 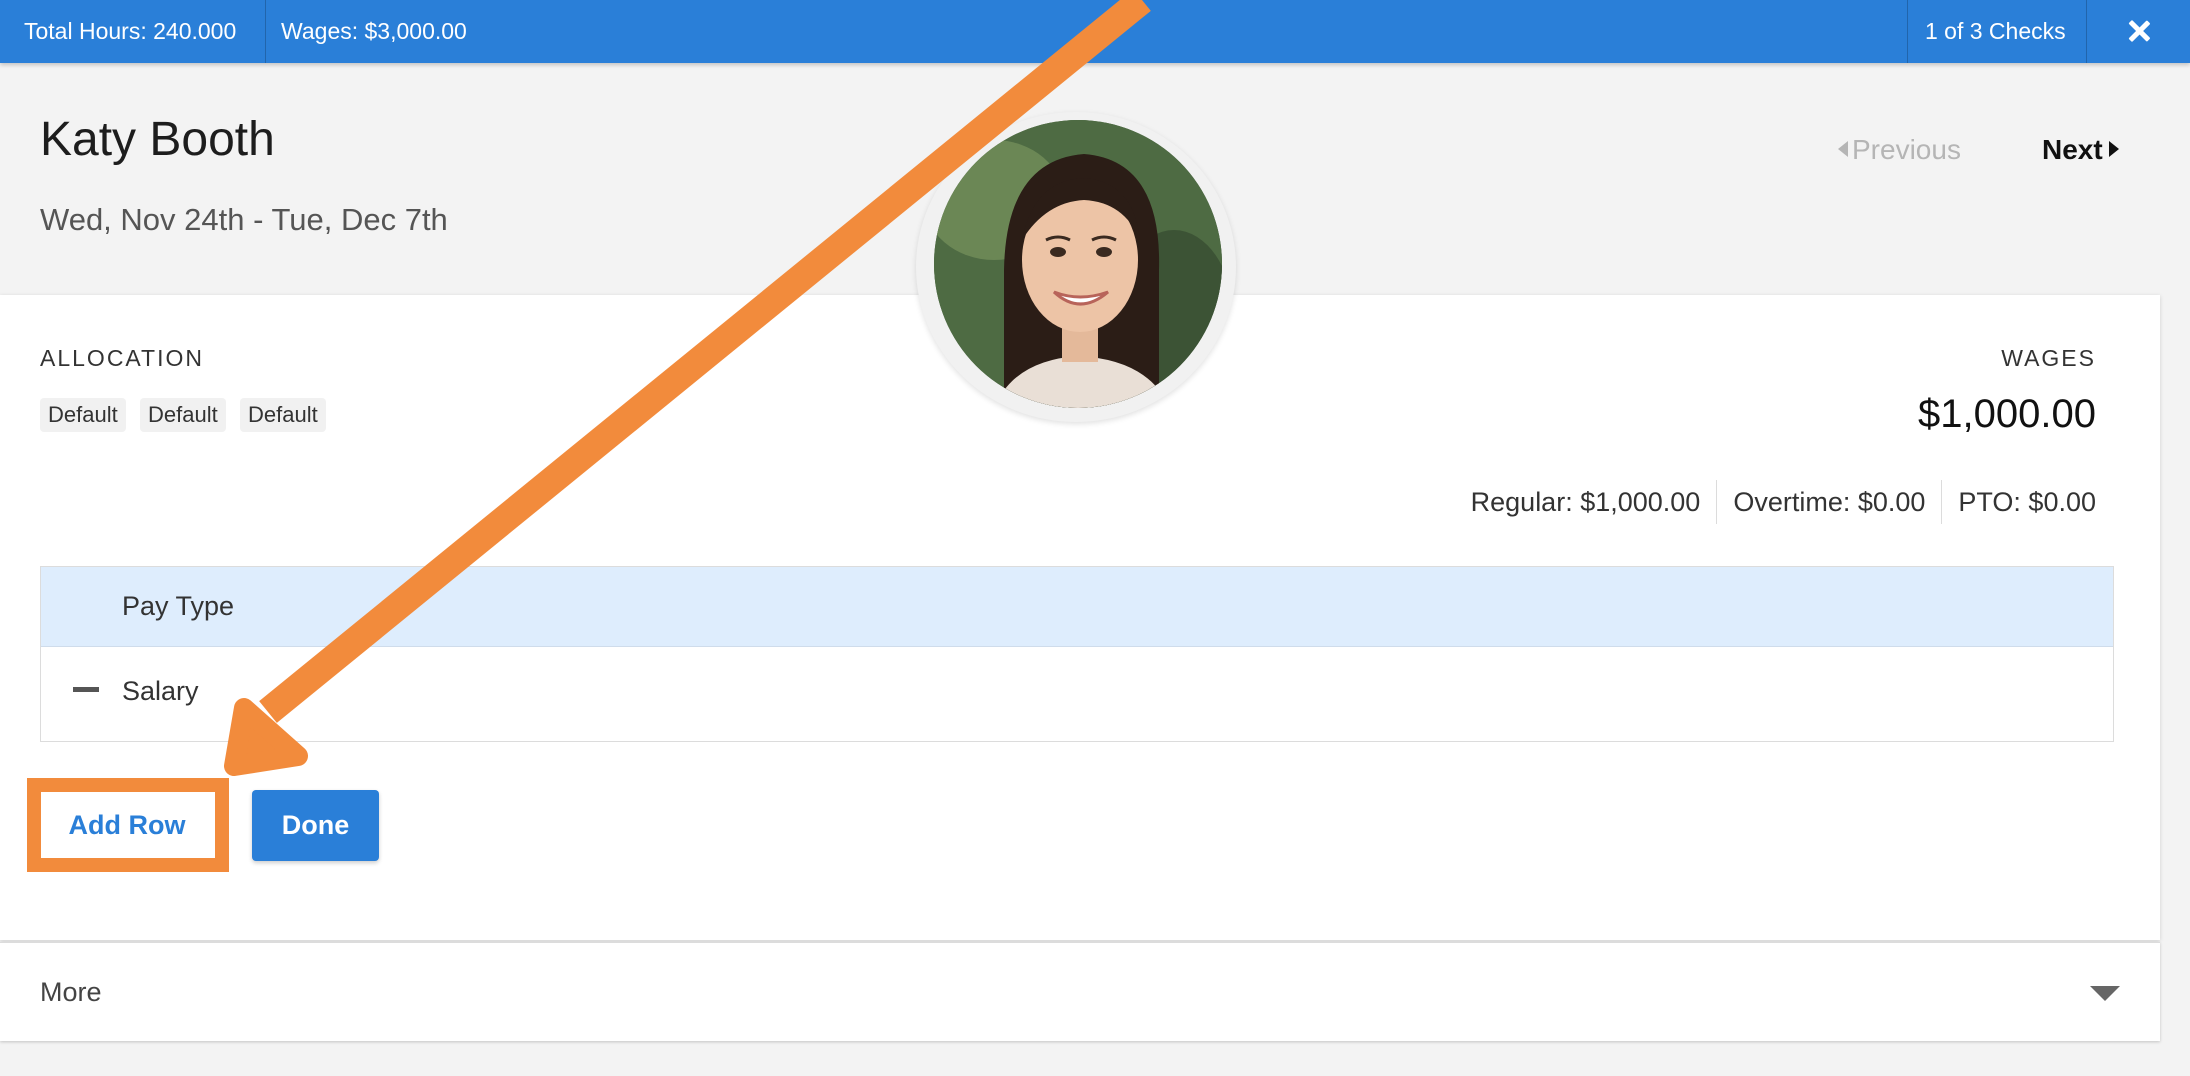 What do you see at coordinates (244, 219) in the screenshot?
I see `pay-period: Wed, Nov 24th - Tue, Dec 7th` at bounding box center [244, 219].